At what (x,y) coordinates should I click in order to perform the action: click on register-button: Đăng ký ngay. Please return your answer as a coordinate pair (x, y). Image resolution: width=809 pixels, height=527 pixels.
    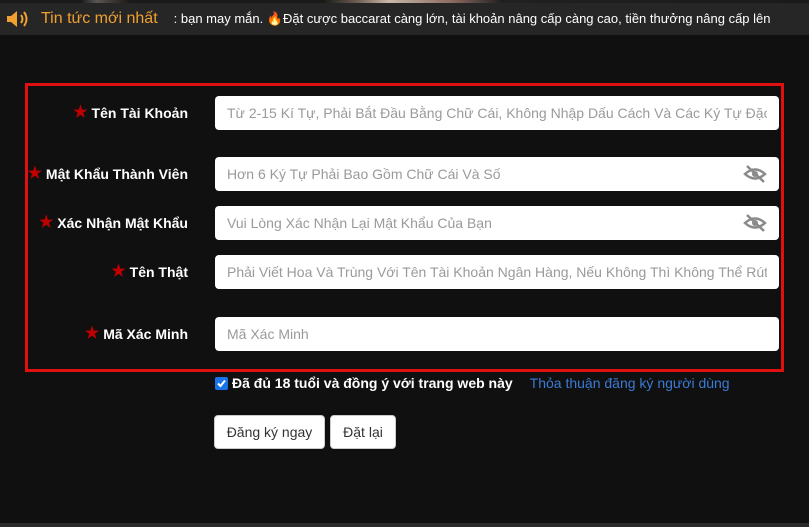
    Looking at the image, I should click on (269, 432).